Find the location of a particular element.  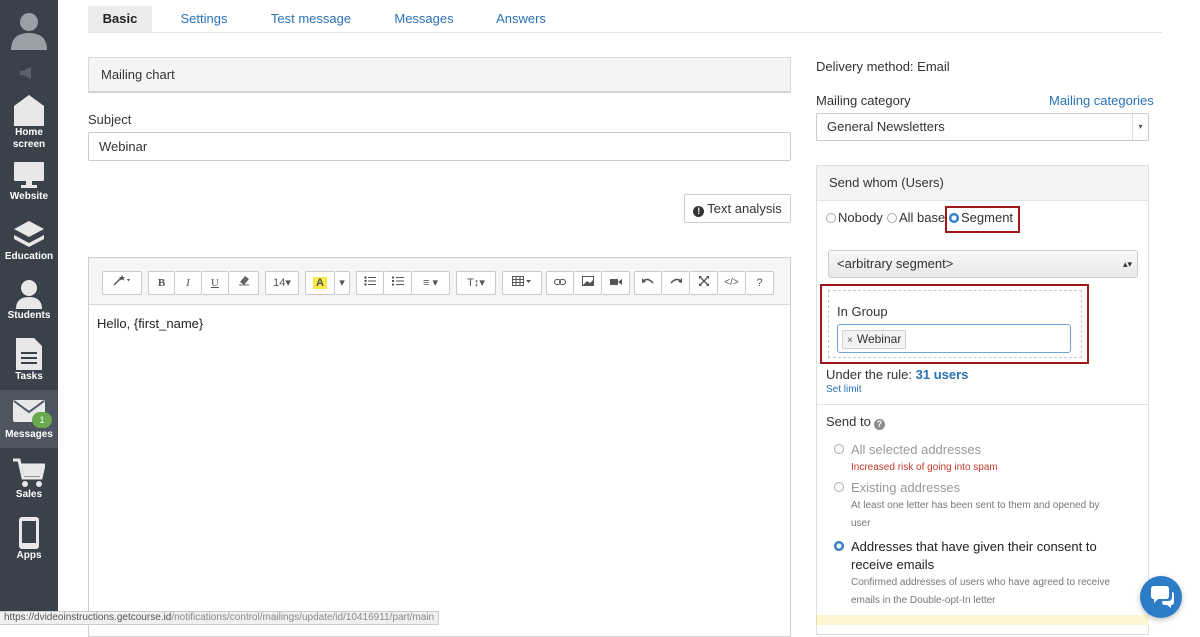

updown-caret-icon: ▴▾ is located at coordinates (1127, 264).